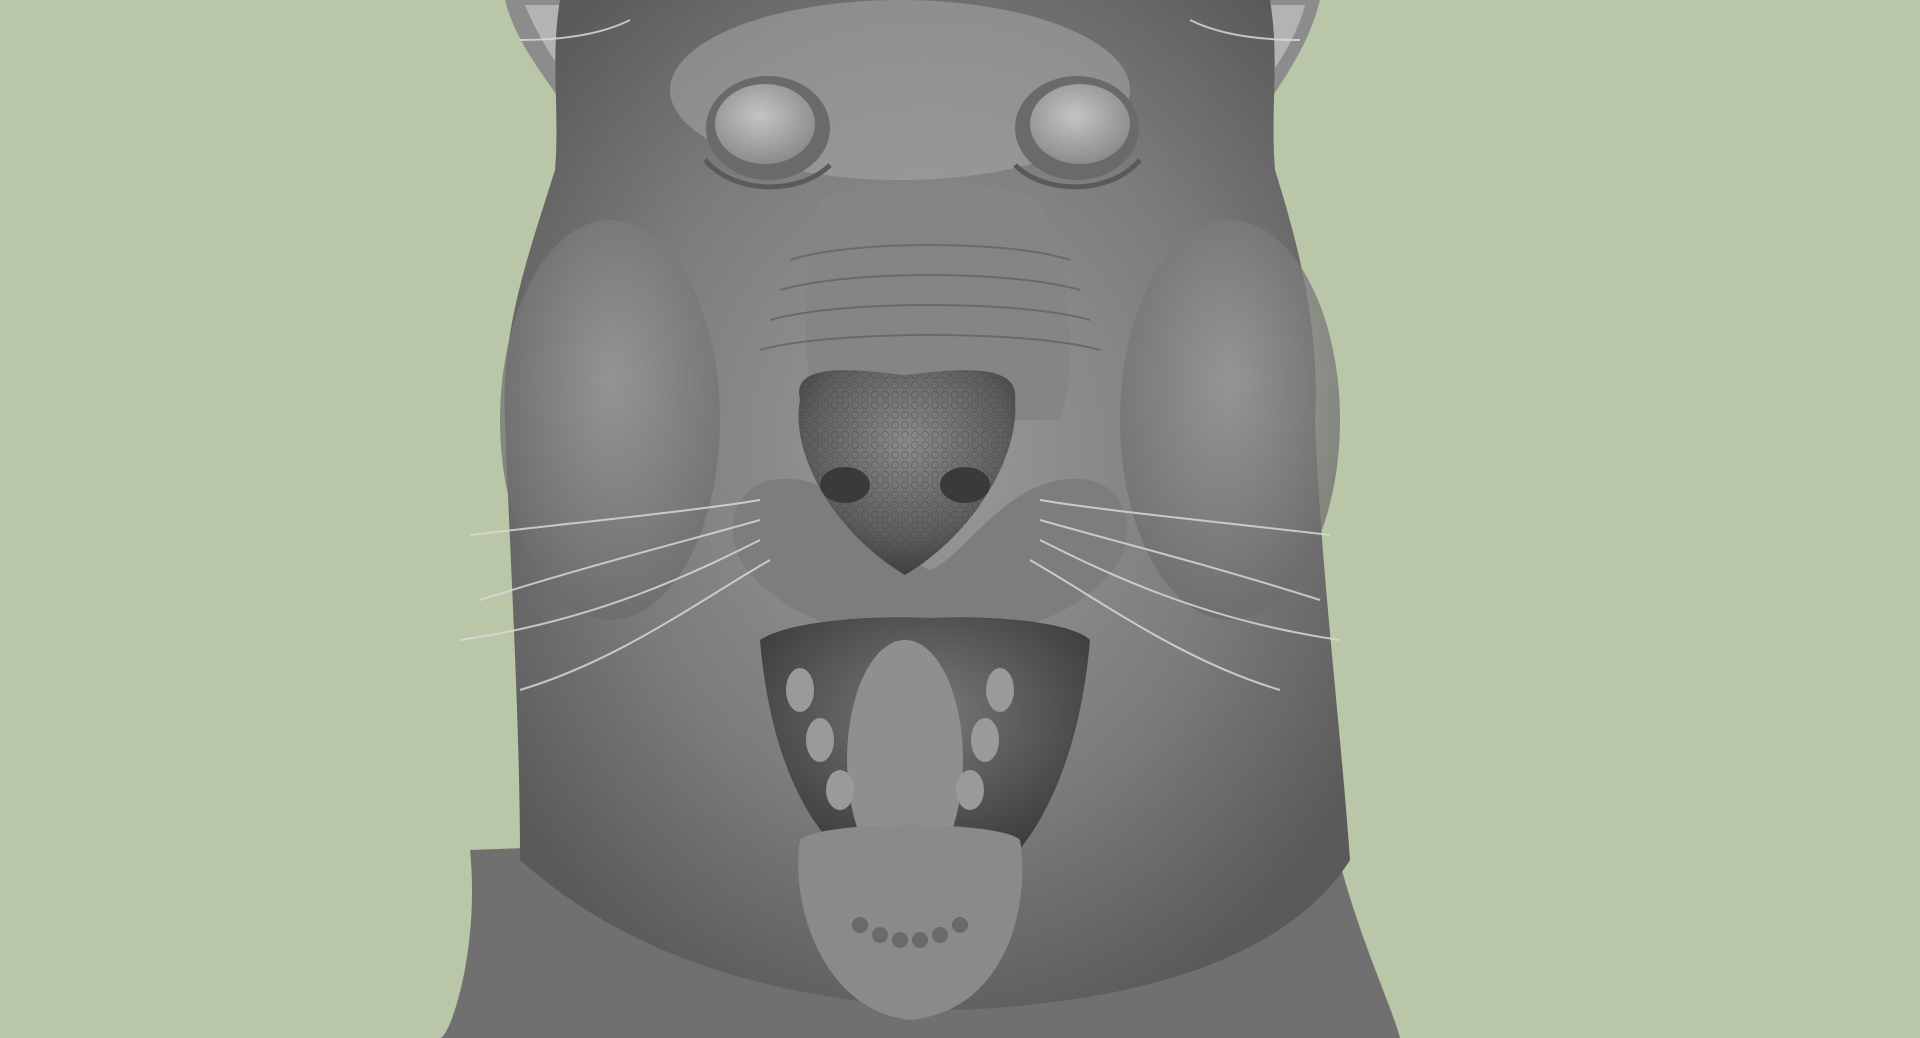  What do you see at coordinates (845, 485) in the screenshot?
I see `left-nostril` at bounding box center [845, 485].